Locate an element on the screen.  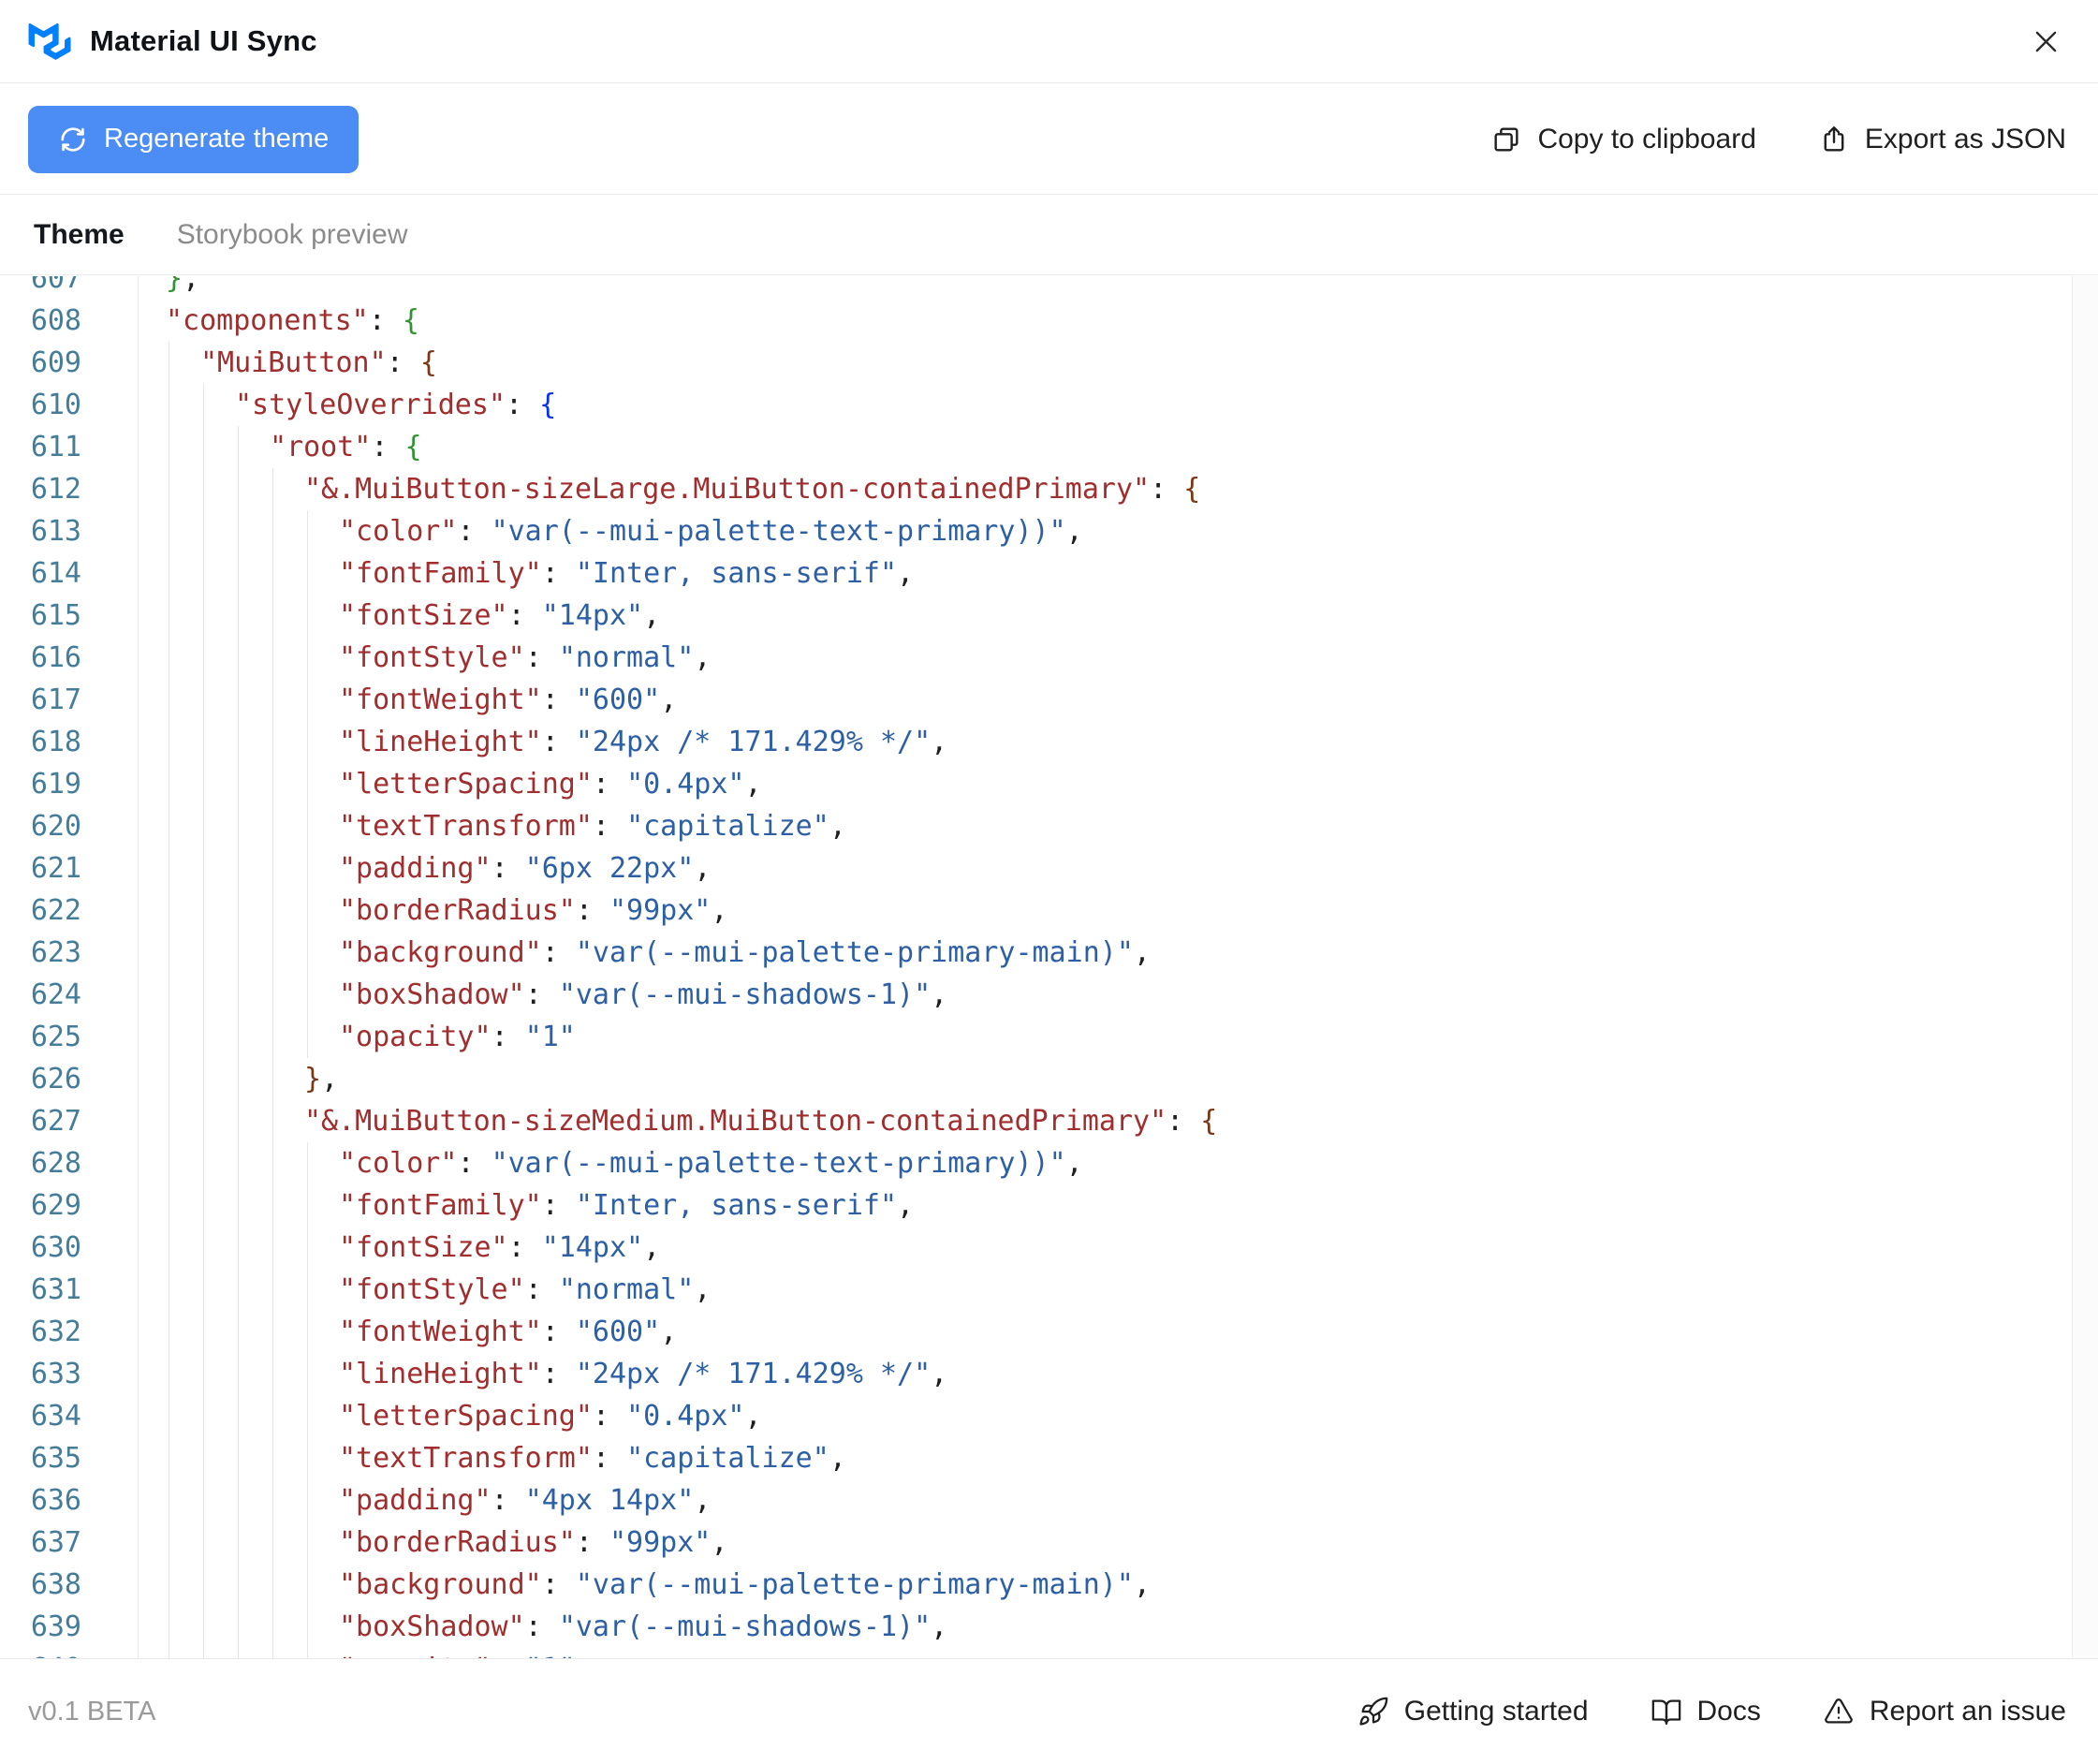
tab-storybook-preview: Storybook preview is located at coordinates (292, 235).